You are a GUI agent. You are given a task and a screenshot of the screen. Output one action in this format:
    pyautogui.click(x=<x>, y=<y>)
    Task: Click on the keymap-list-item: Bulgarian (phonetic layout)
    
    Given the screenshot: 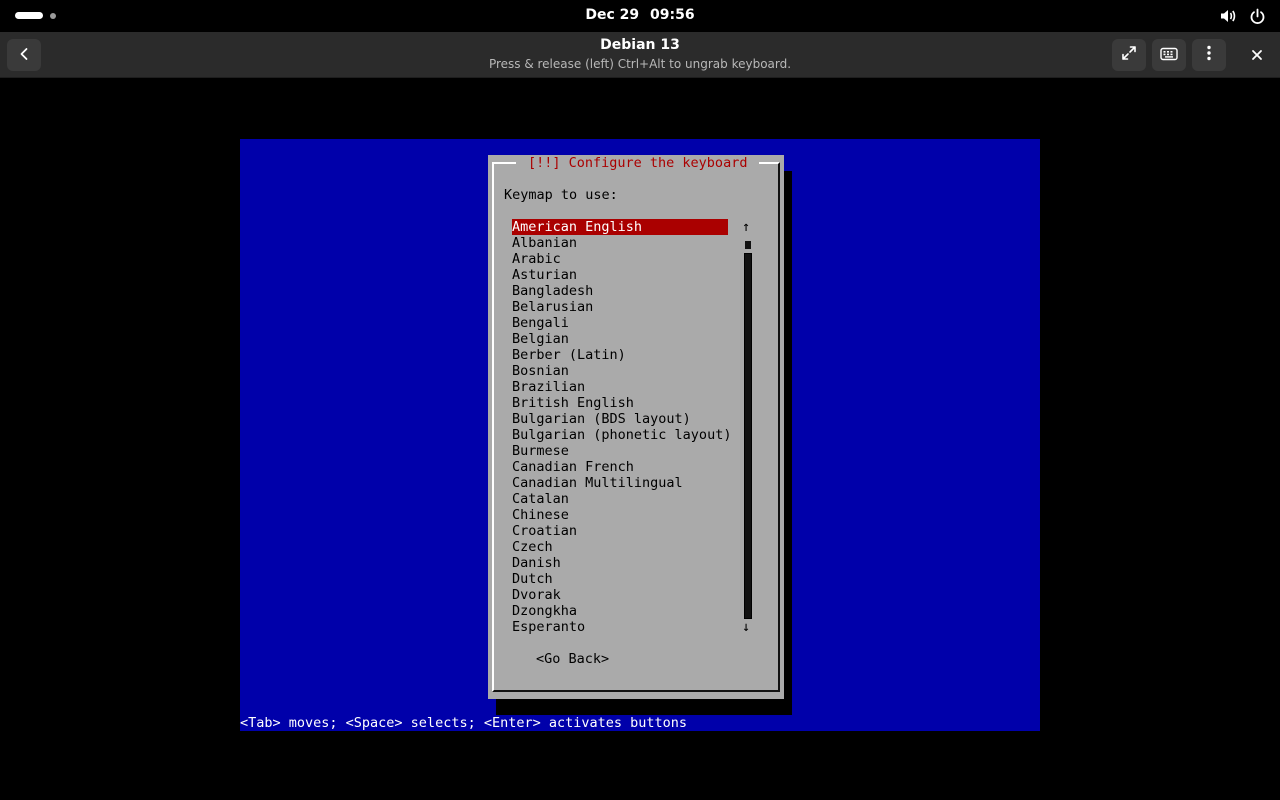 What is the action you would take?
    pyautogui.click(x=621, y=435)
    